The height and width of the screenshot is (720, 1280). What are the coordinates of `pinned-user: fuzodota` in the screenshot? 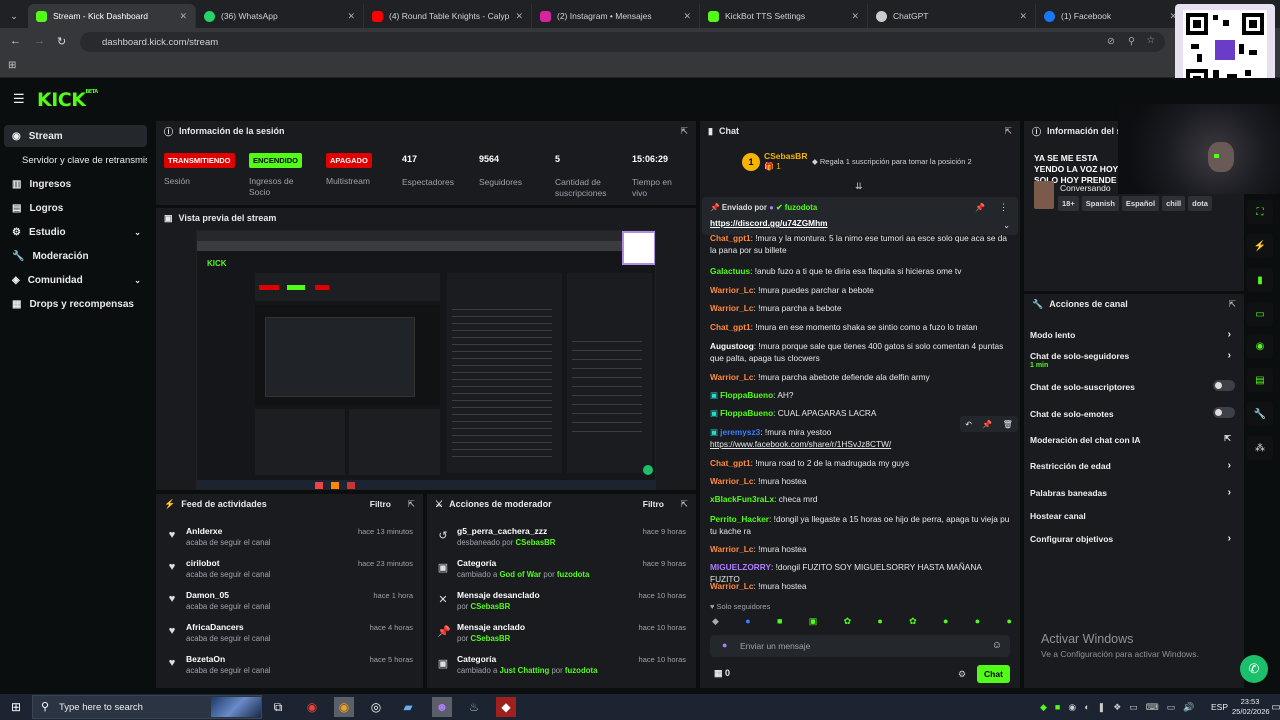 It's located at (801, 207).